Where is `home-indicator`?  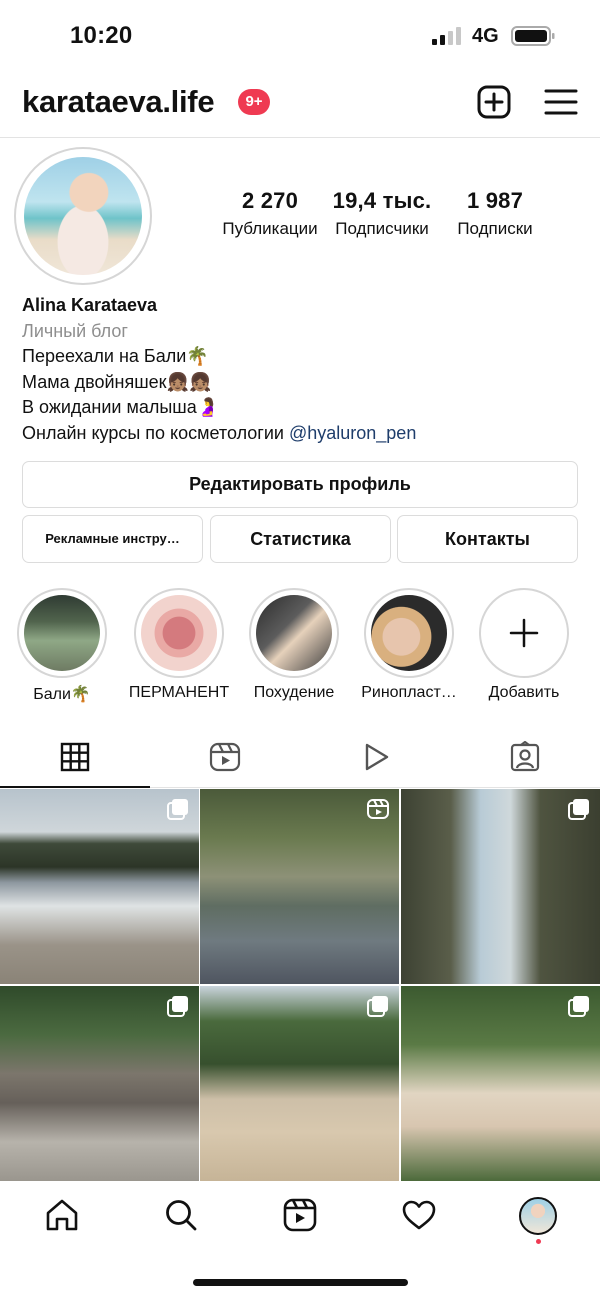
home-indicator is located at coordinates (300, 1282).